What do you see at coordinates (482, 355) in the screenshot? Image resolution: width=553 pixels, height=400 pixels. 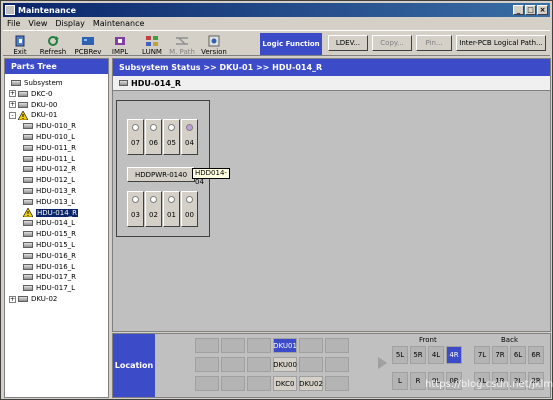 I see `back-7l: 7L` at bounding box center [482, 355].